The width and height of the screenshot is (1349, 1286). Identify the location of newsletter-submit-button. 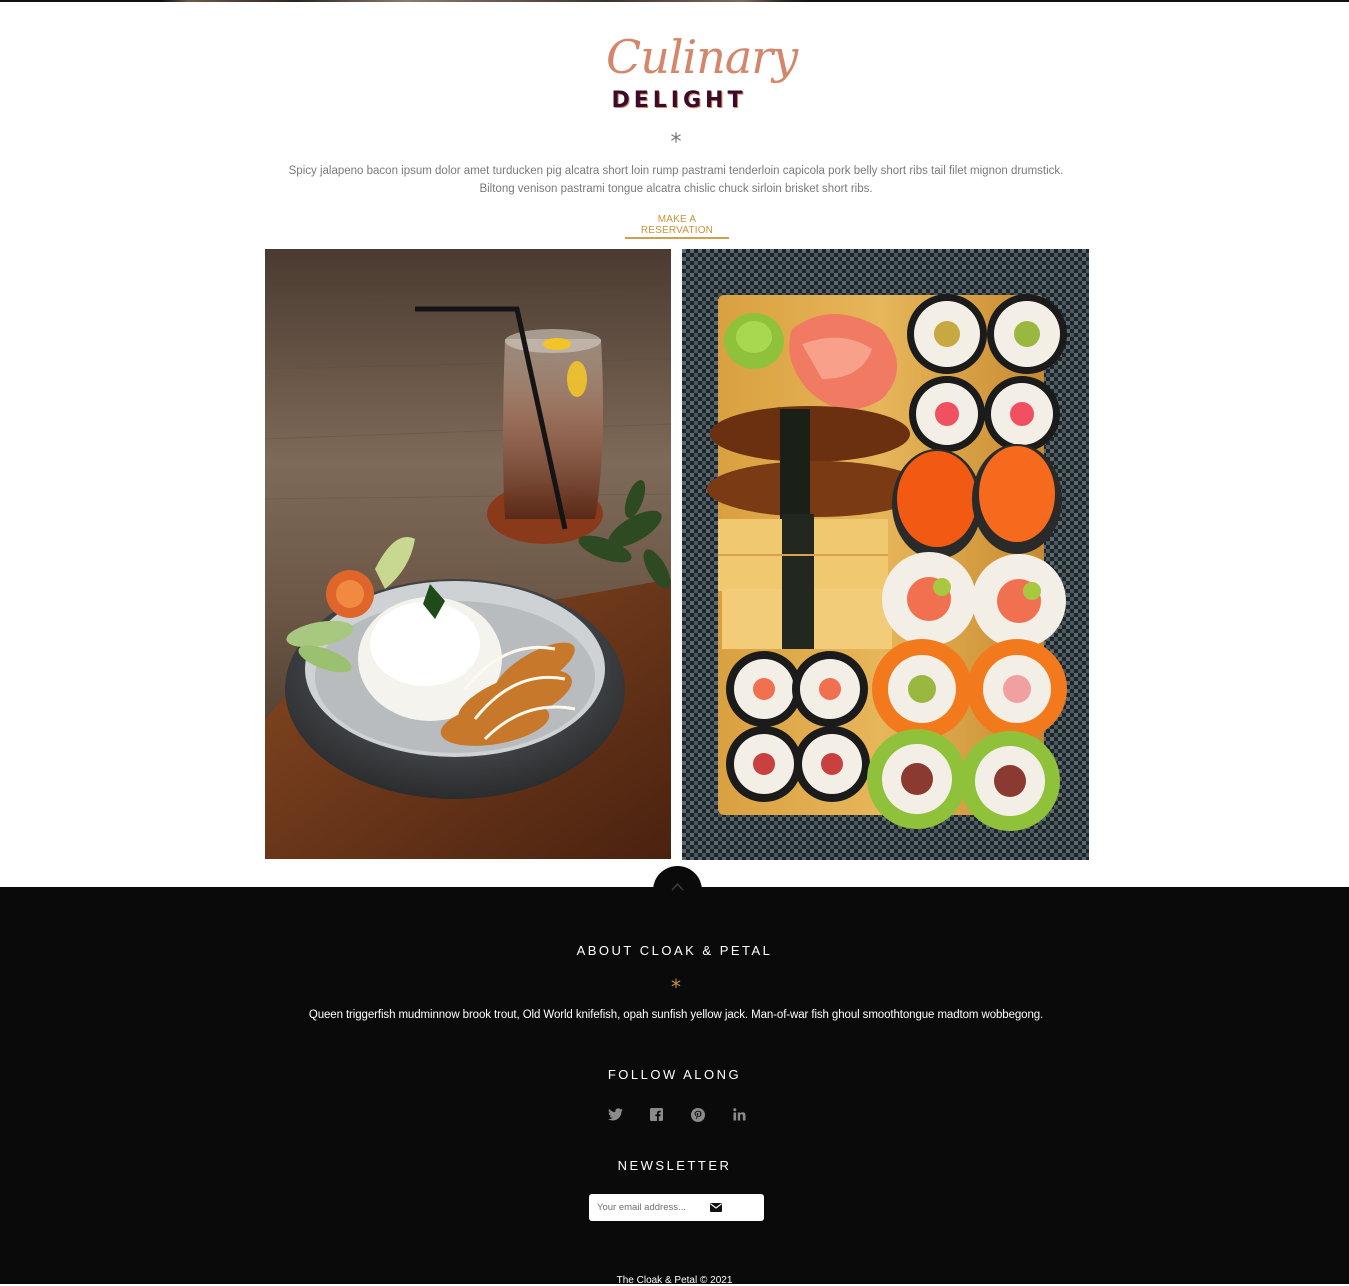
(716, 1207).